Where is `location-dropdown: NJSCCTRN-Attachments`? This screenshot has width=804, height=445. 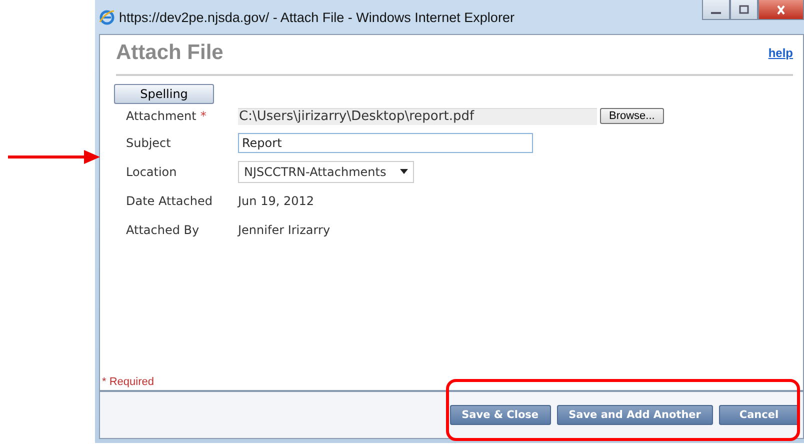 location-dropdown: NJSCCTRN-Attachments is located at coordinates (326, 171).